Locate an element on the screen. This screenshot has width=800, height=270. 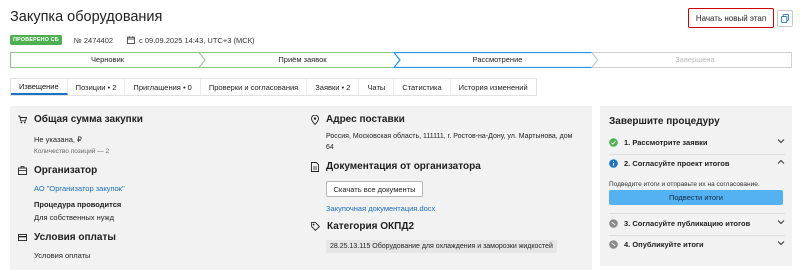
calendar-icon is located at coordinates (131, 40).